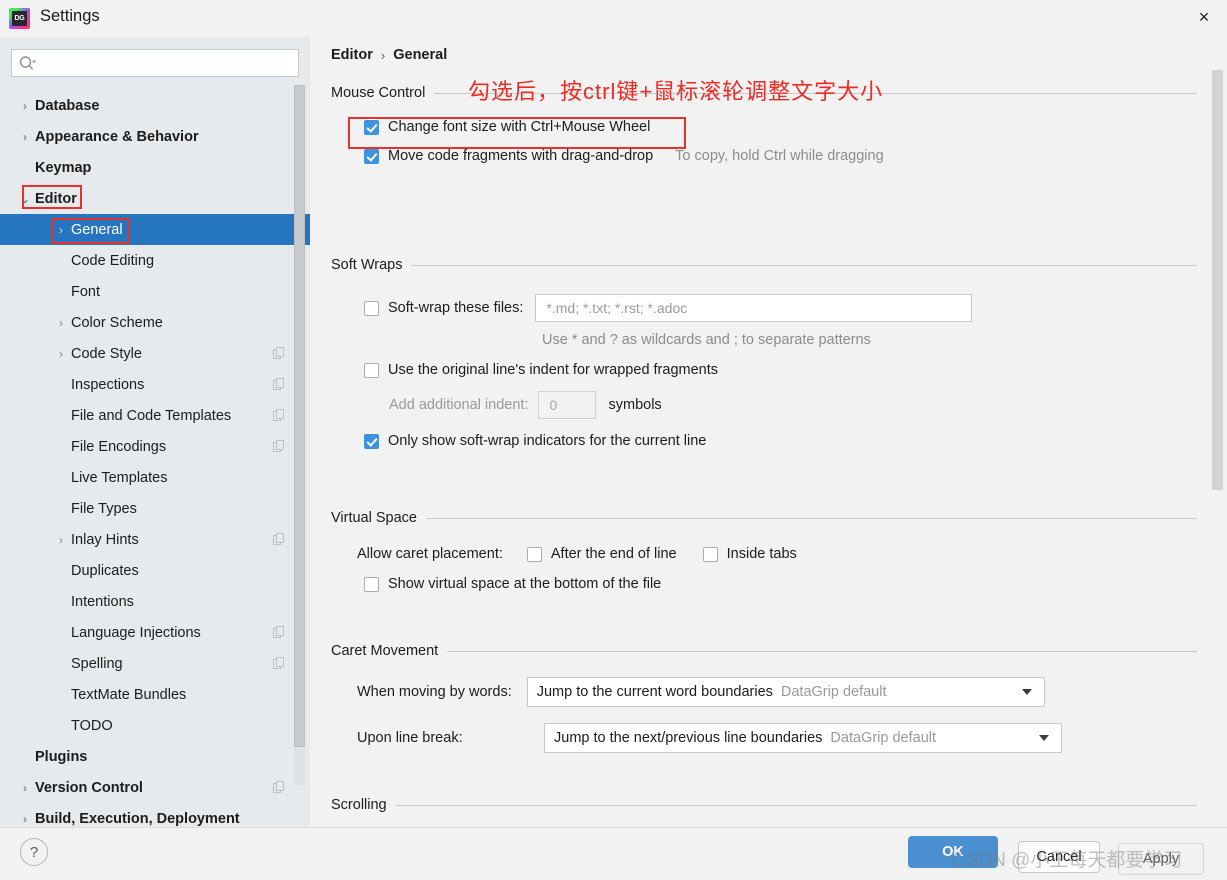 The height and width of the screenshot is (880, 1227). Describe the element at coordinates (371, 308) in the screenshot. I see `checkbox-soft-wrap-files` at that location.